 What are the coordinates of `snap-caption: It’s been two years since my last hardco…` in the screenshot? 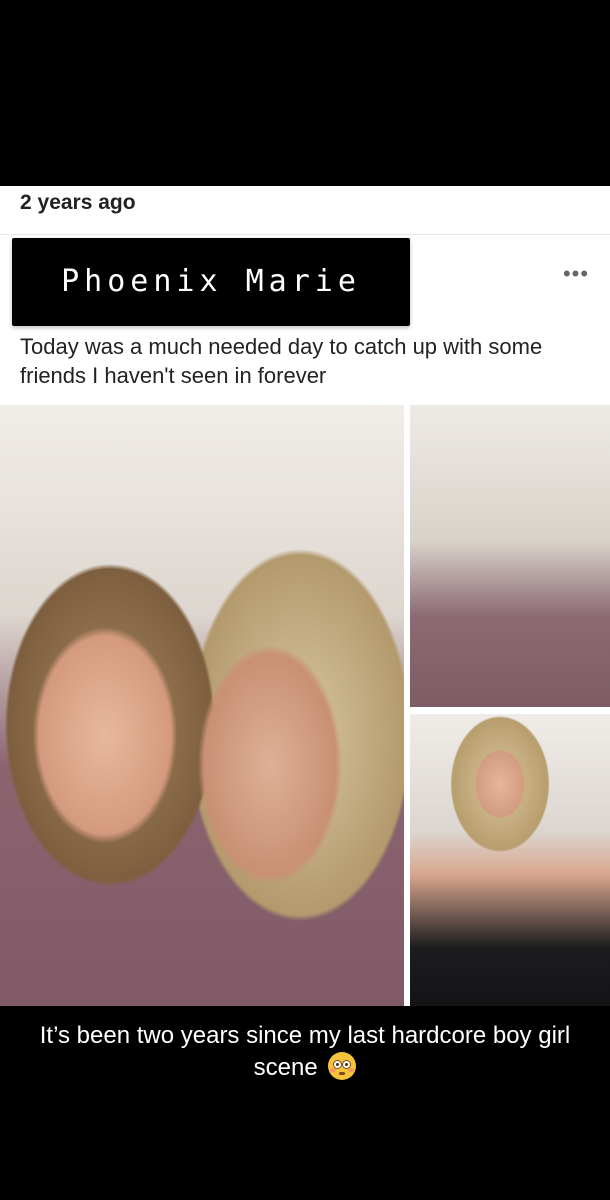 It's located at (305, 1052).